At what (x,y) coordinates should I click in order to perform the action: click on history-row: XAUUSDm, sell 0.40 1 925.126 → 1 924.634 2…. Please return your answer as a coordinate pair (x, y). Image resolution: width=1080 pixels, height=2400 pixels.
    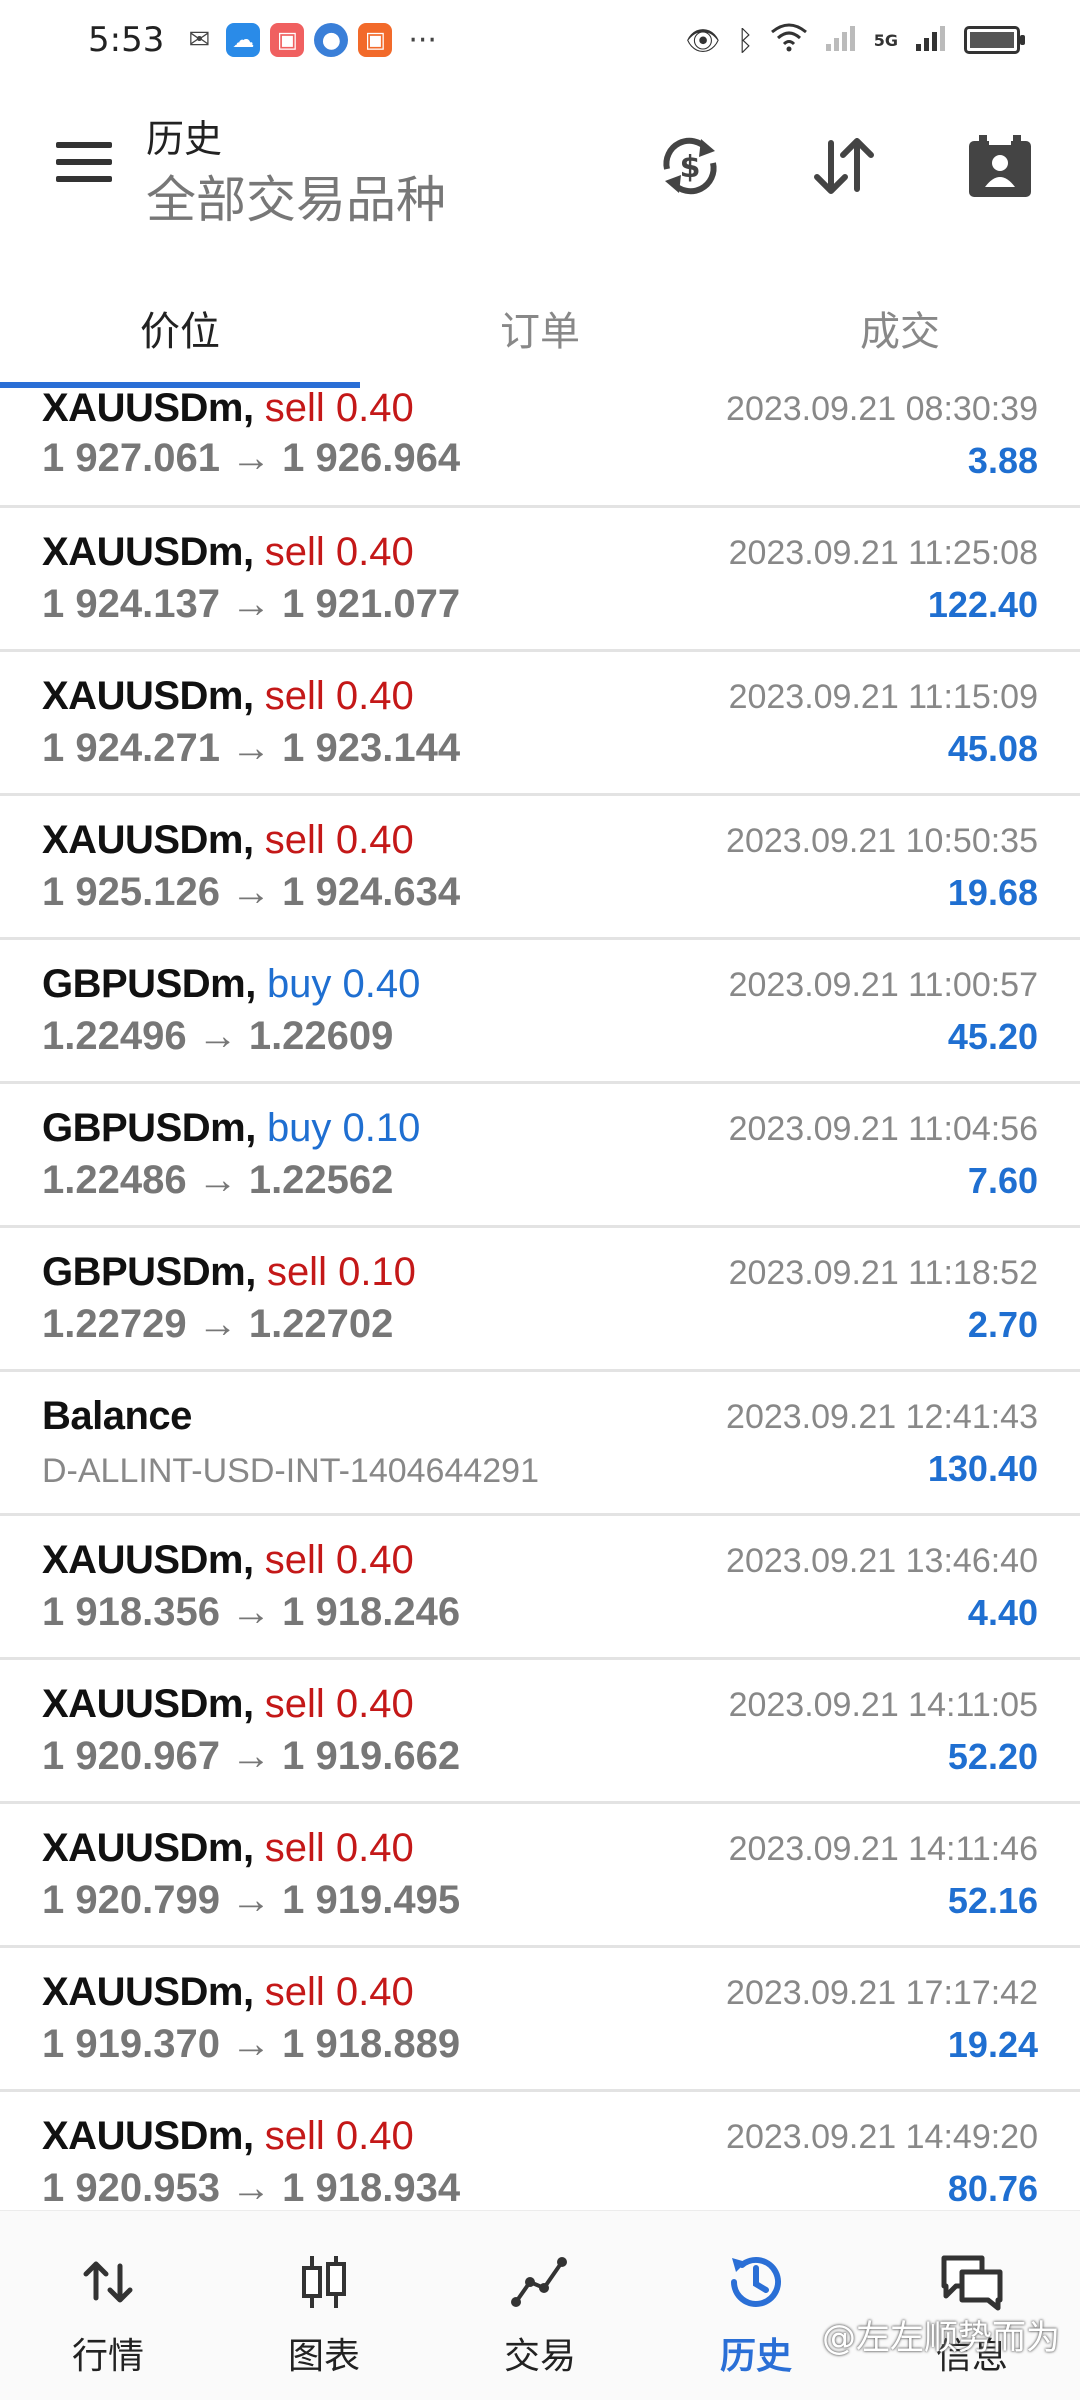
    Looking at the image, I should click on (540, 868).